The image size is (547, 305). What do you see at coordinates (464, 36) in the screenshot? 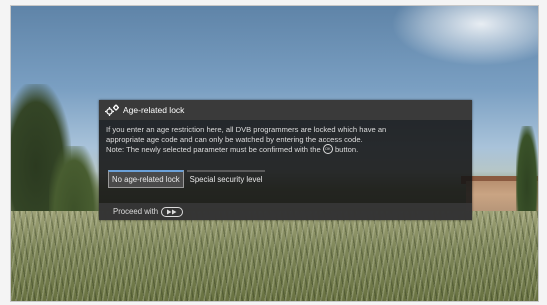
I see `sky-cloud` at bounding box center [464, 36].